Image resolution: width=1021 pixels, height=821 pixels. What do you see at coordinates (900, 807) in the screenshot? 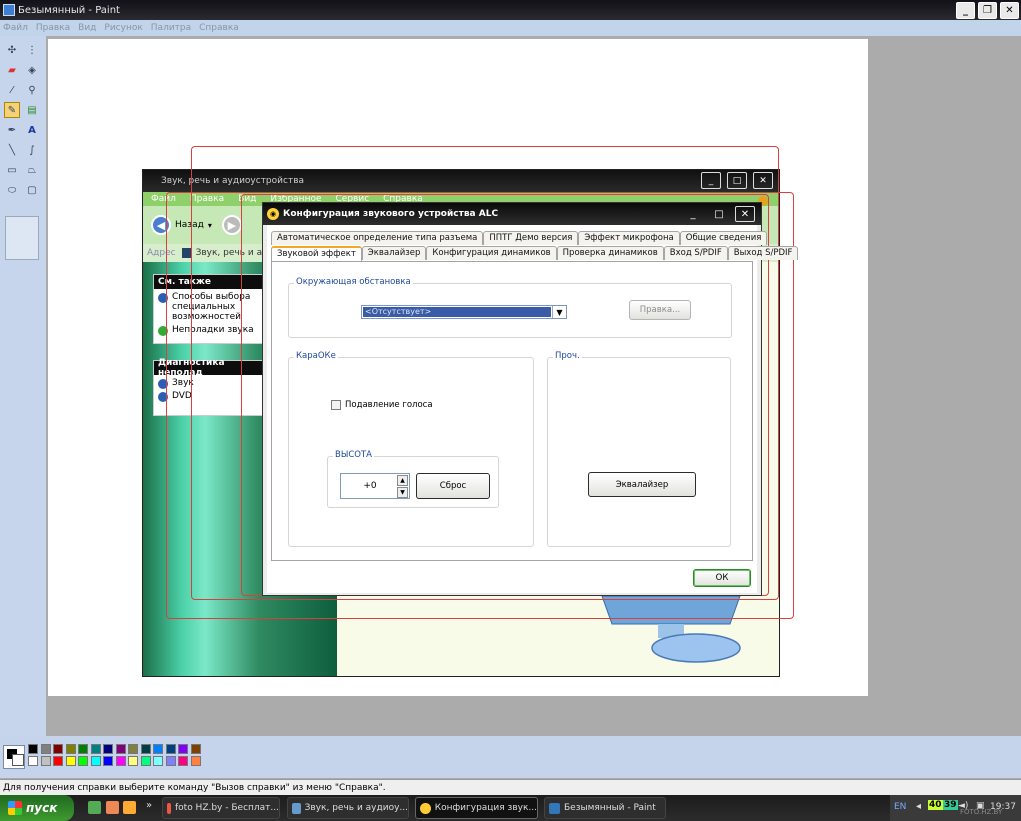
I see `language-indicator: EN` at bounding box center [900, 807].